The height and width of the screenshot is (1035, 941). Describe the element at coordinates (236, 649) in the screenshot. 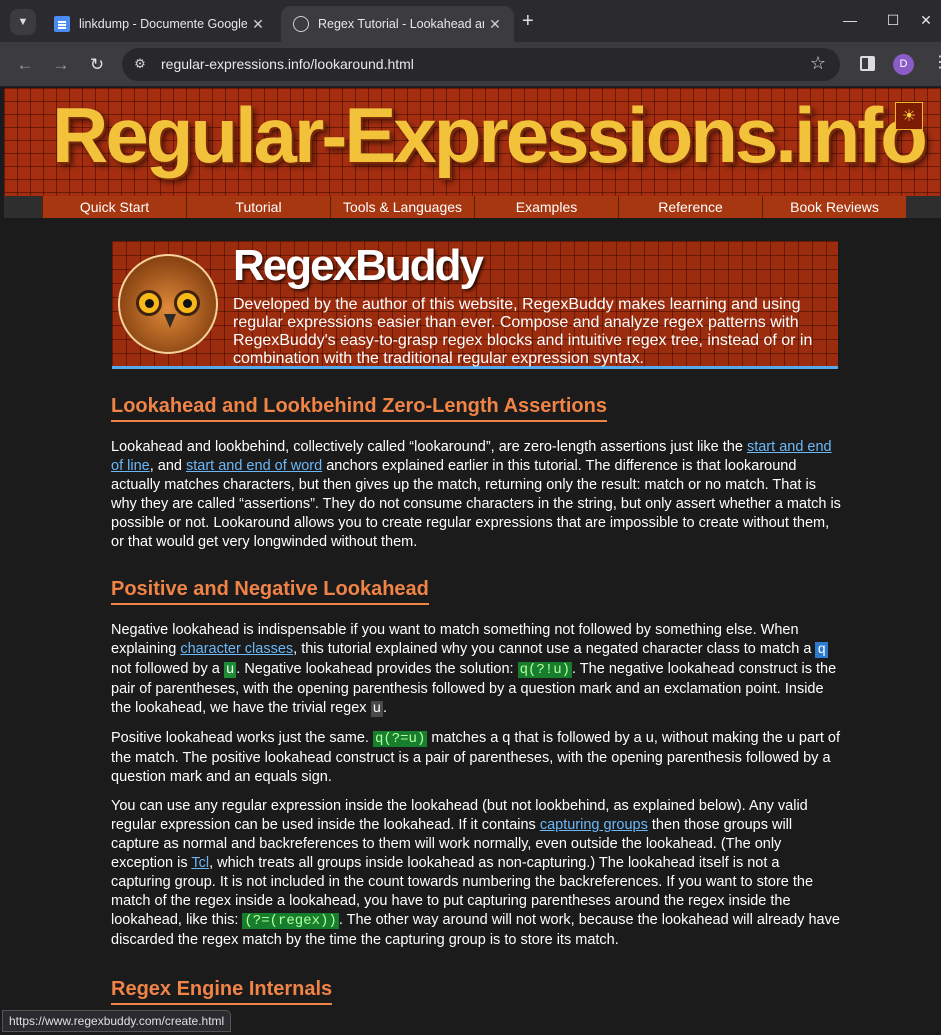

I see `link-character-classes: character classes` at that location.